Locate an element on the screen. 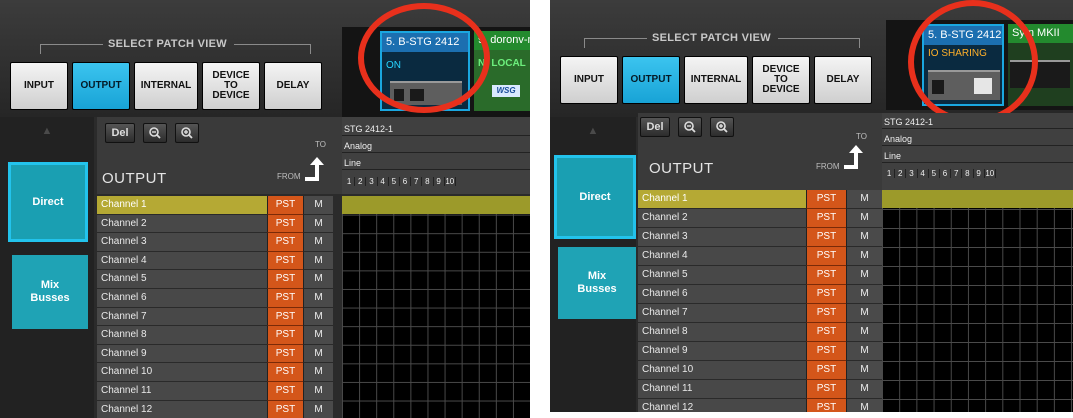  column-number: 3 is located at coordinates (912, 173).